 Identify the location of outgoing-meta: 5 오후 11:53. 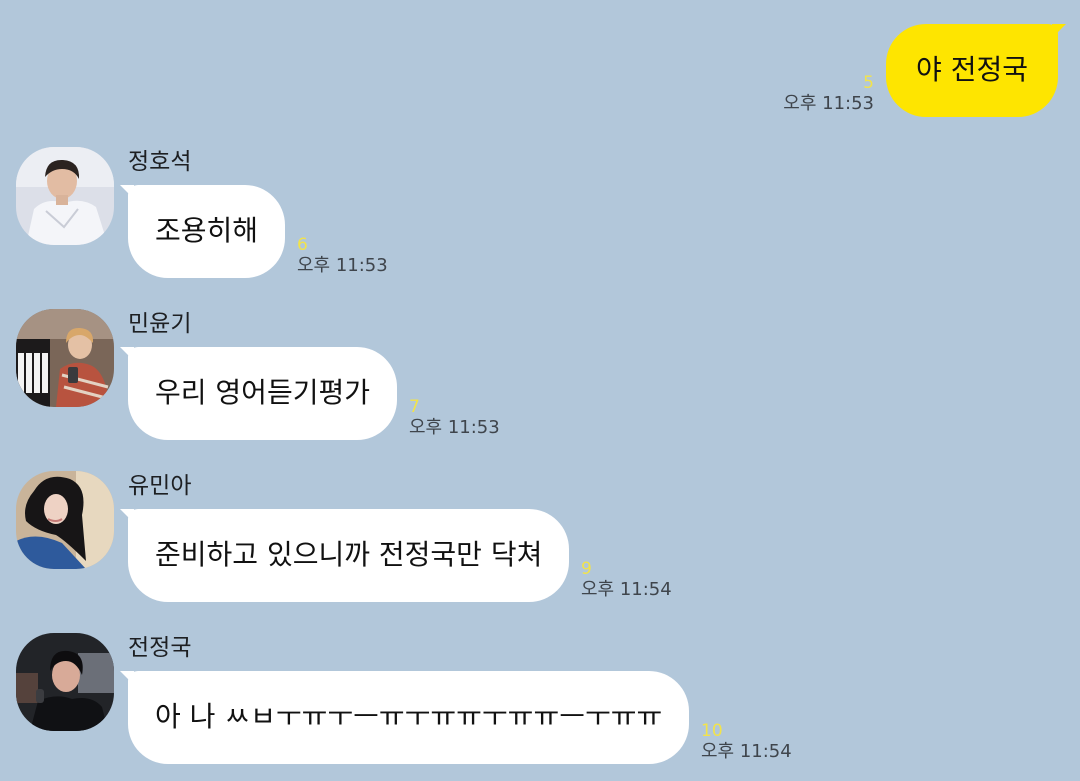
(828, 94).